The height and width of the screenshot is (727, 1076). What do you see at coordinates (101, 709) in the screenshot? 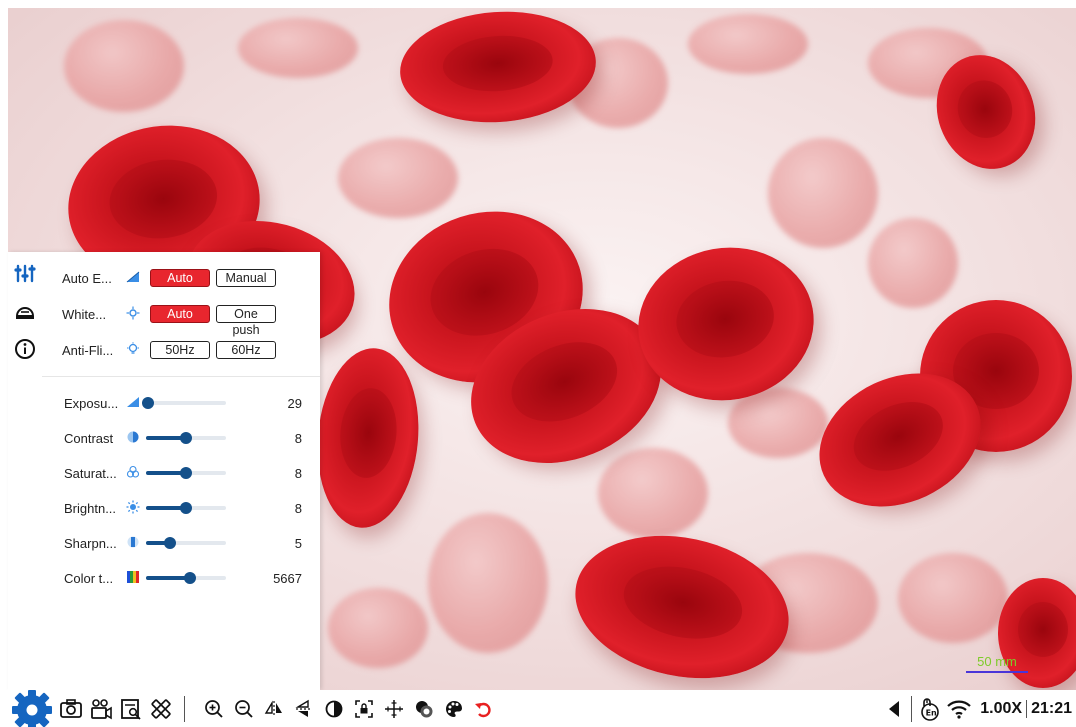
I see `record-button` at bounding box center [101, 709].